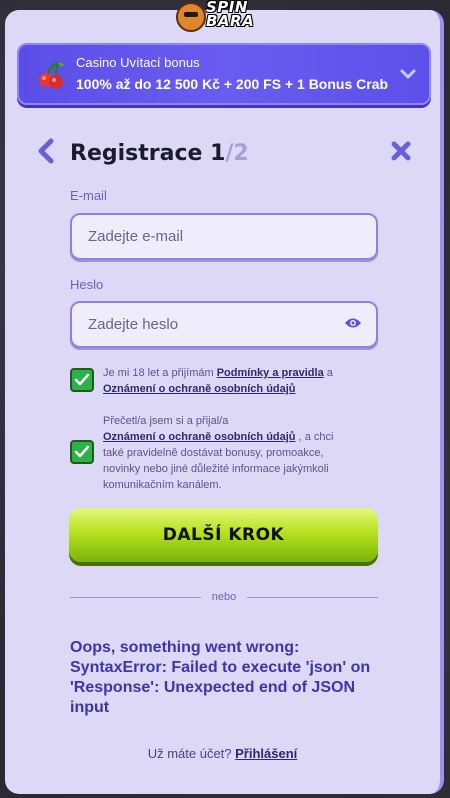 This screenshot has width=450, height=798. I want to click on login-link: Přihlášení, so click(266, 753).